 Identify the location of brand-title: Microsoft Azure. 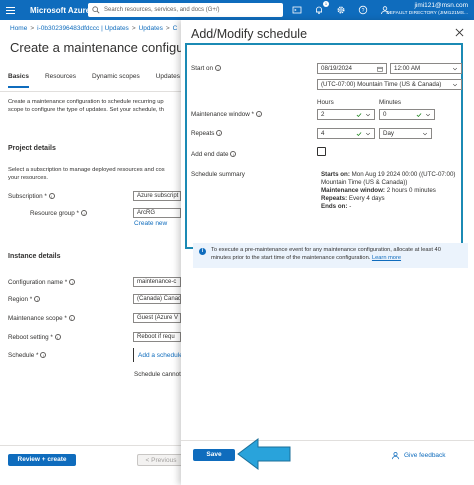
(60, 10).